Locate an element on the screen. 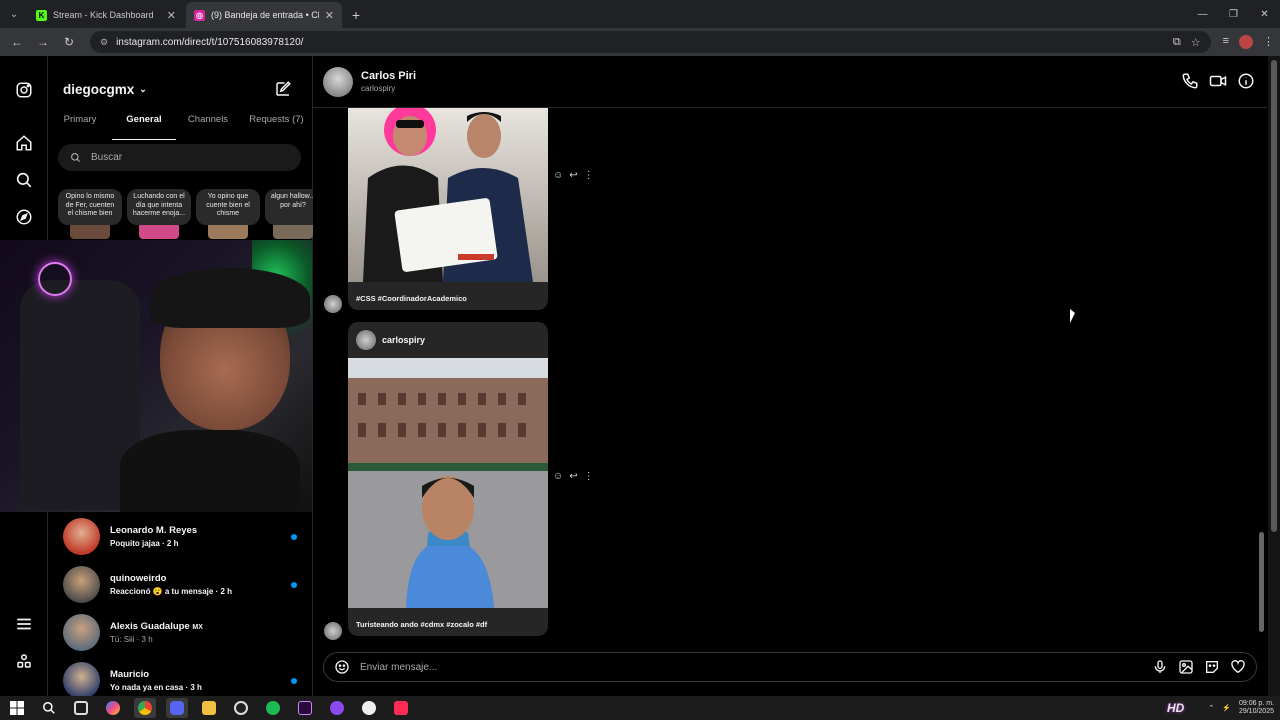  page-scrollbar-thumb is located at coordinates (1274, 296).